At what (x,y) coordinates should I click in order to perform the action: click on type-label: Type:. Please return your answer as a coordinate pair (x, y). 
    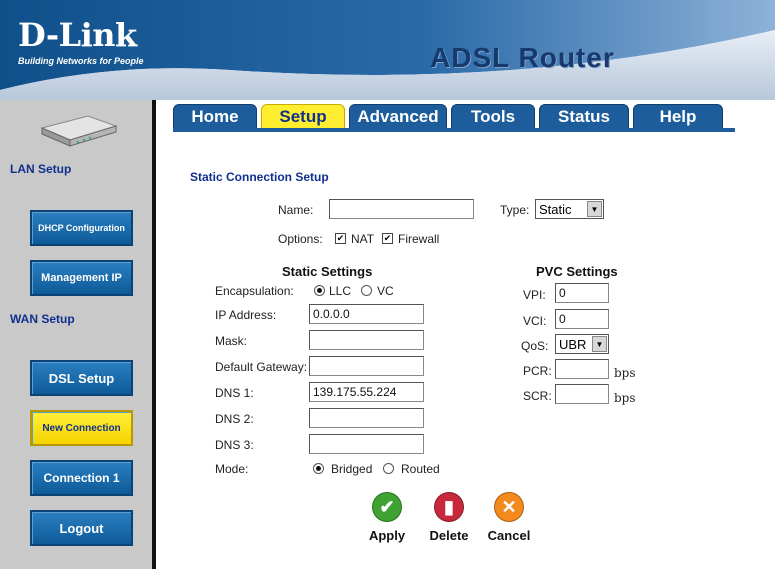
    Looking at the image, I should click on (515, 210).